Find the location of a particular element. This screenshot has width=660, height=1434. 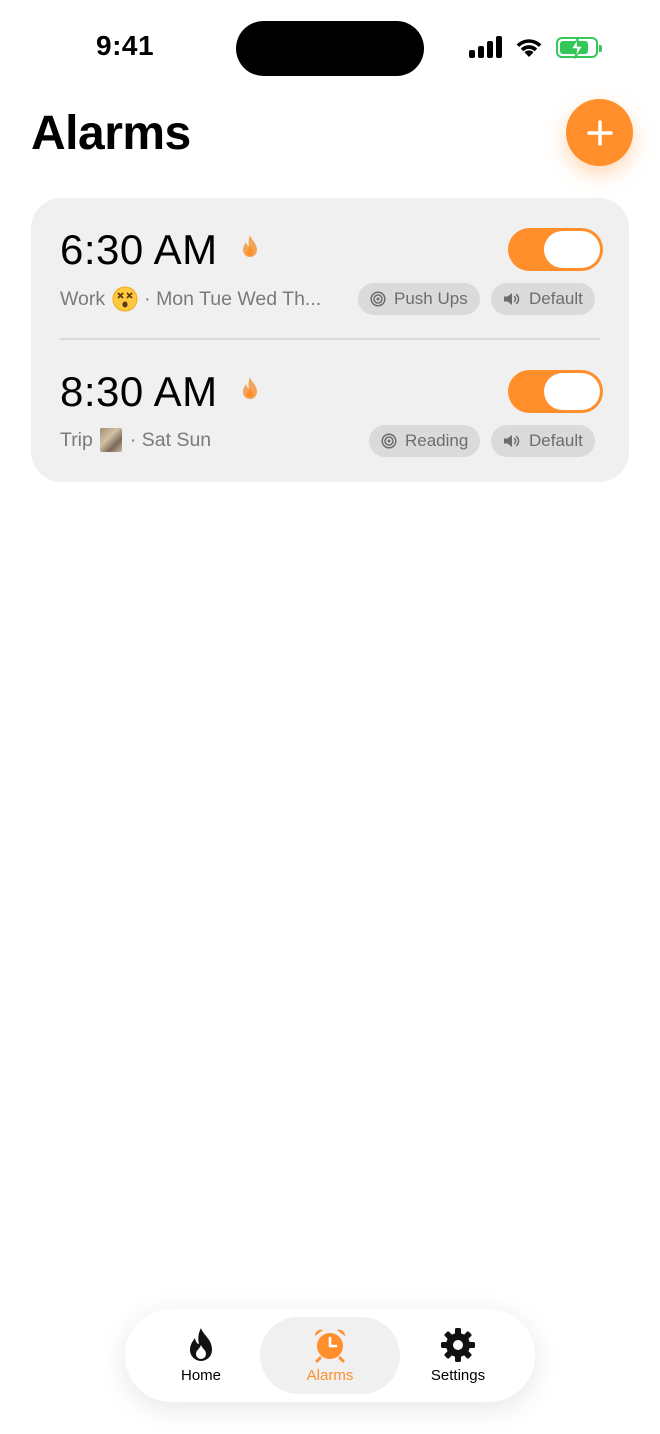

alarm-label: Trip is located at coordinates (76, 439).